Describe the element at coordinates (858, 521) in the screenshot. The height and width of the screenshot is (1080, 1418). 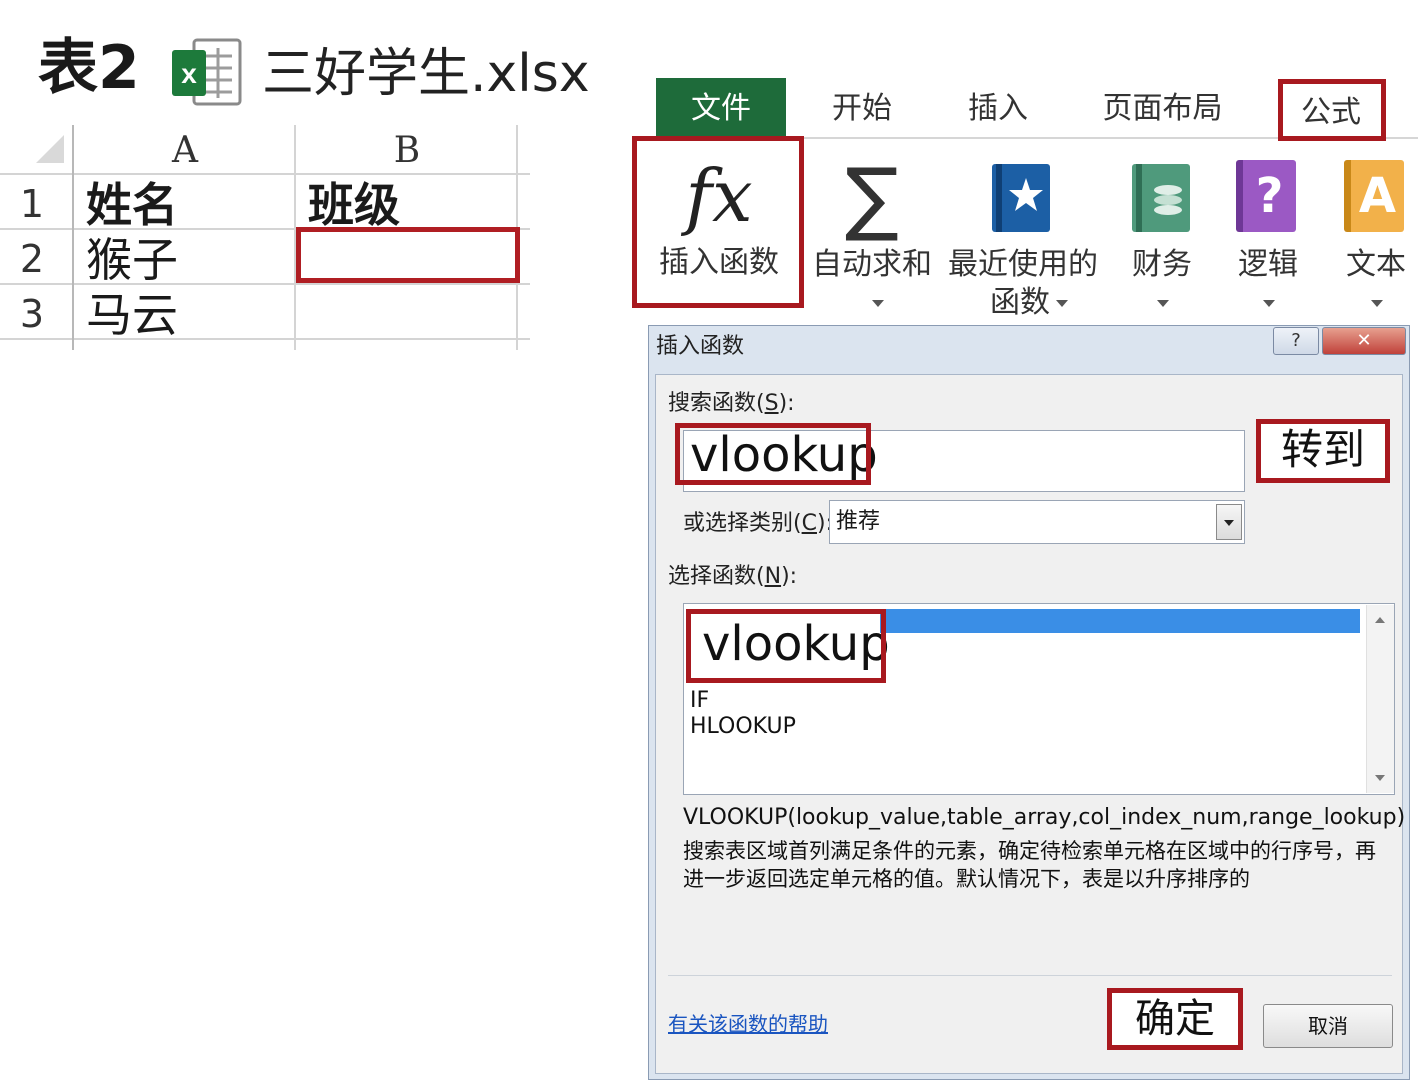
I see `category-value: 推荐` at that location.